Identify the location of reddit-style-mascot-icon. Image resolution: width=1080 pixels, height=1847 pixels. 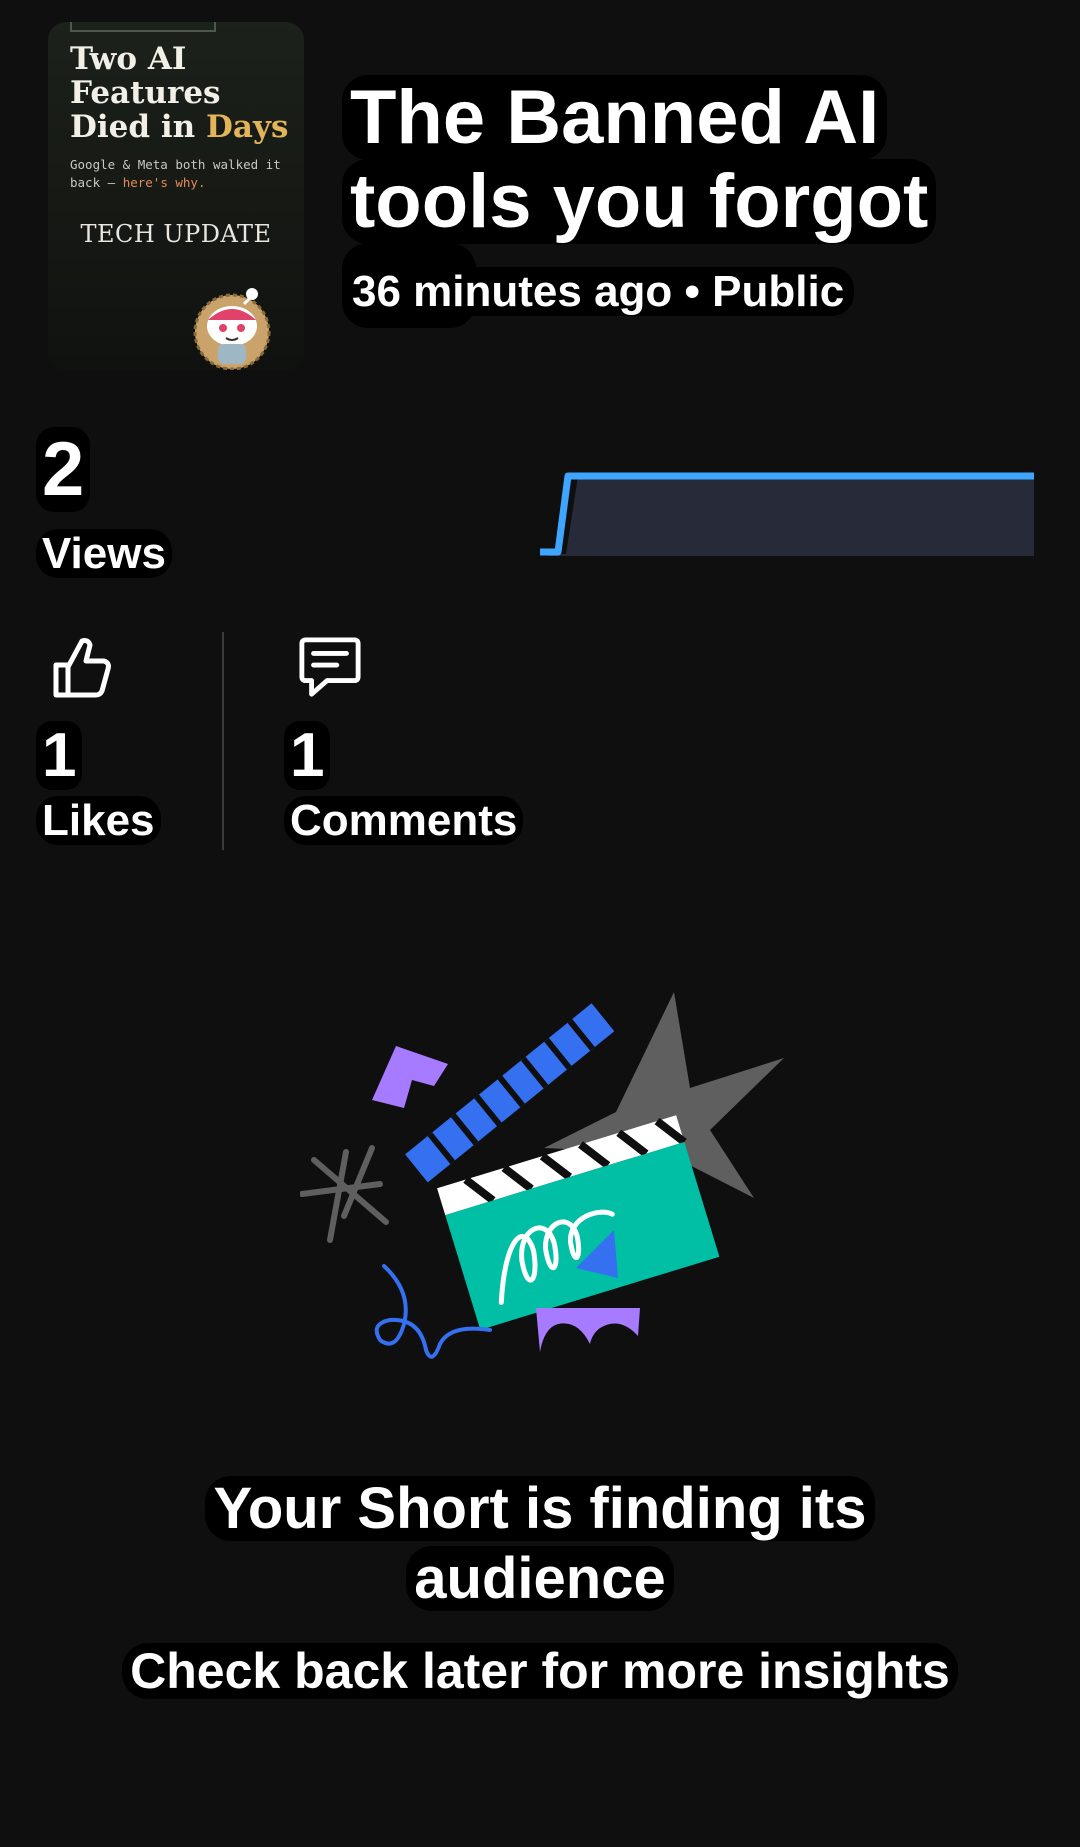
(232, 329).